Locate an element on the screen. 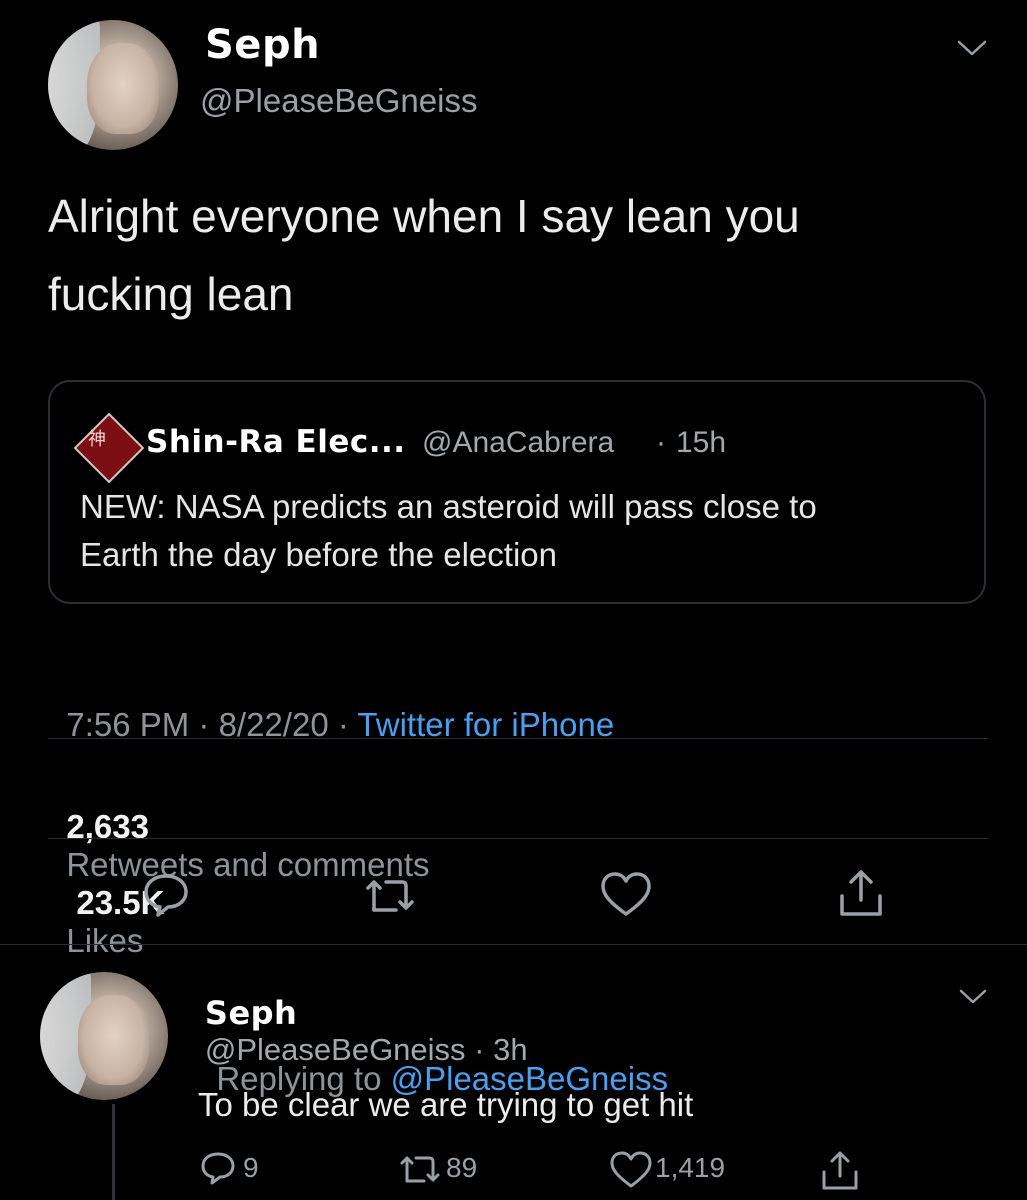 The image size is (1027, 1200). retweets-count: 2,633 is located at coordinates (107, 826).